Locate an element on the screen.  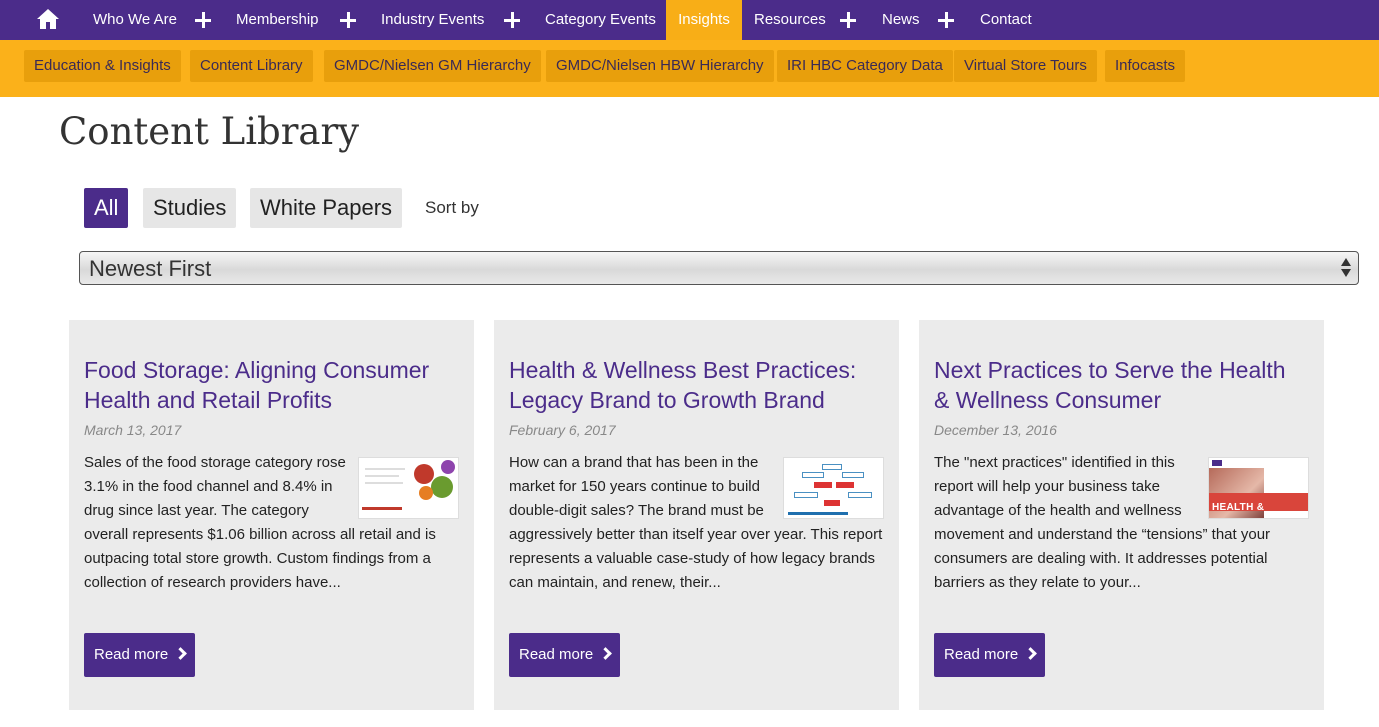
nav-item-who-we-are: Who We Are is located at coordinates (135, 20).